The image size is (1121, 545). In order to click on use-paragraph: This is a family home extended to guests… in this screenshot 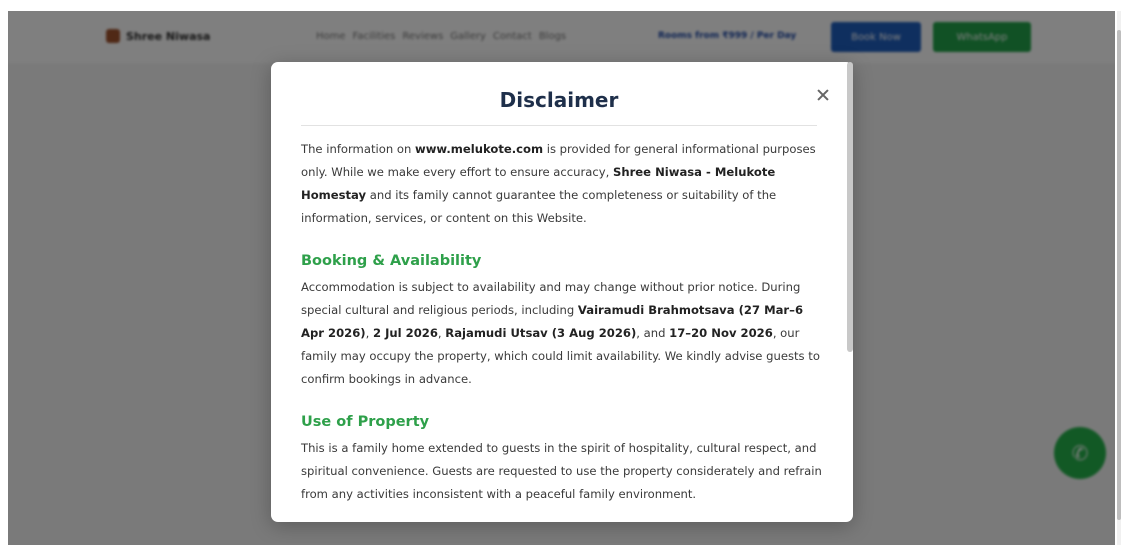, I will do `click(561, 471)`.